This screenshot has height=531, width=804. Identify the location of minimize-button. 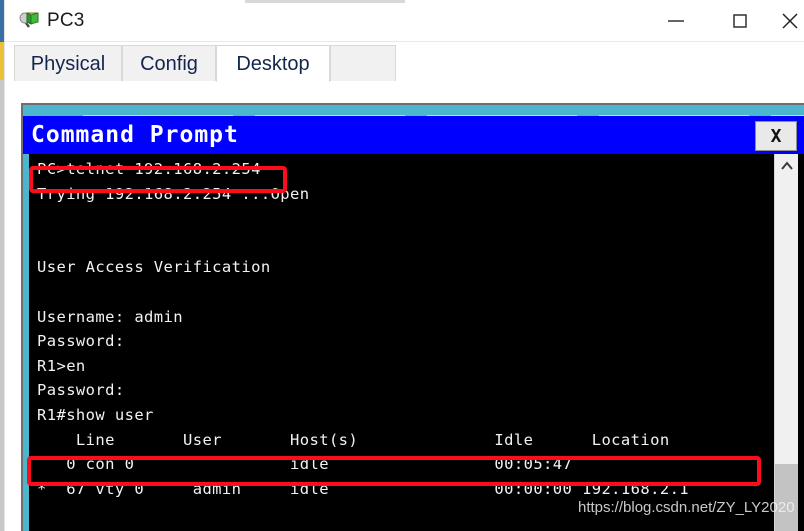
(676, 21).